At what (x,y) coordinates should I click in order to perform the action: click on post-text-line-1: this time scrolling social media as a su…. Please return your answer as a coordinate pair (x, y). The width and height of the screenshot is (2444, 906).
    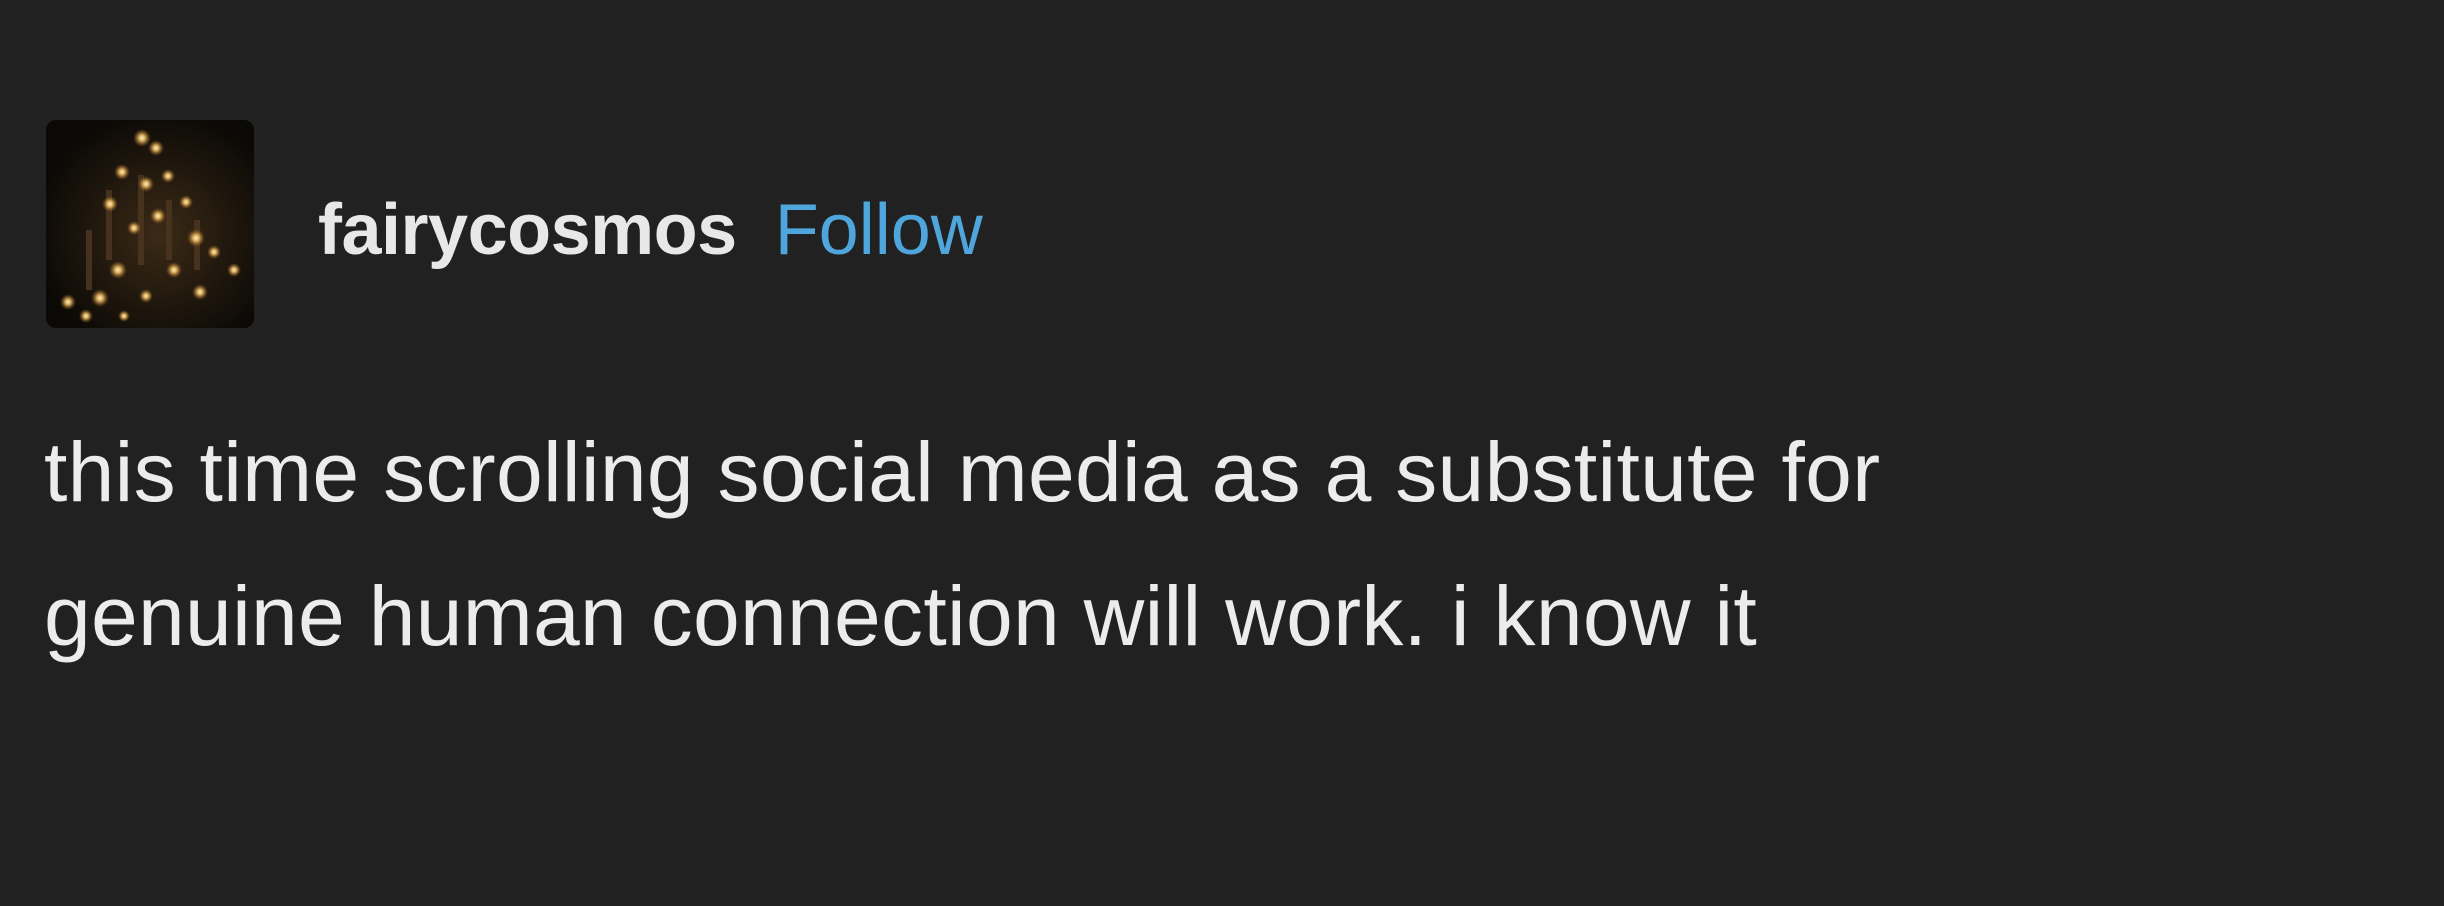
    Looking at the image, I should click on (962, 472).